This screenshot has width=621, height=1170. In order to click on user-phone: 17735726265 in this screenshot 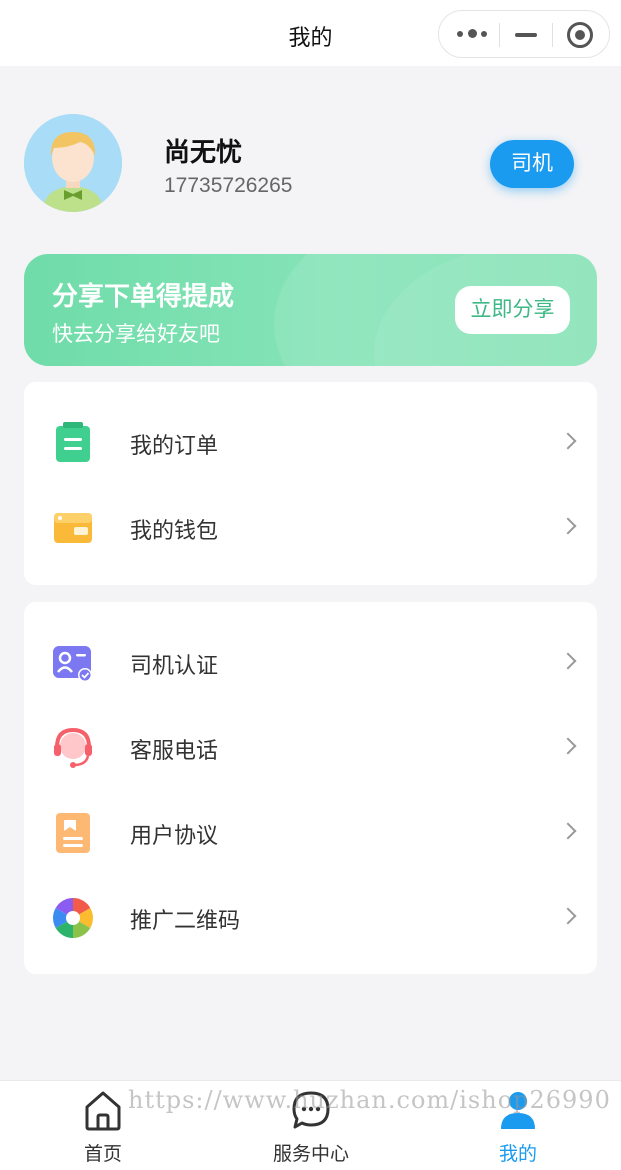, I will do `click(228, 185)`.